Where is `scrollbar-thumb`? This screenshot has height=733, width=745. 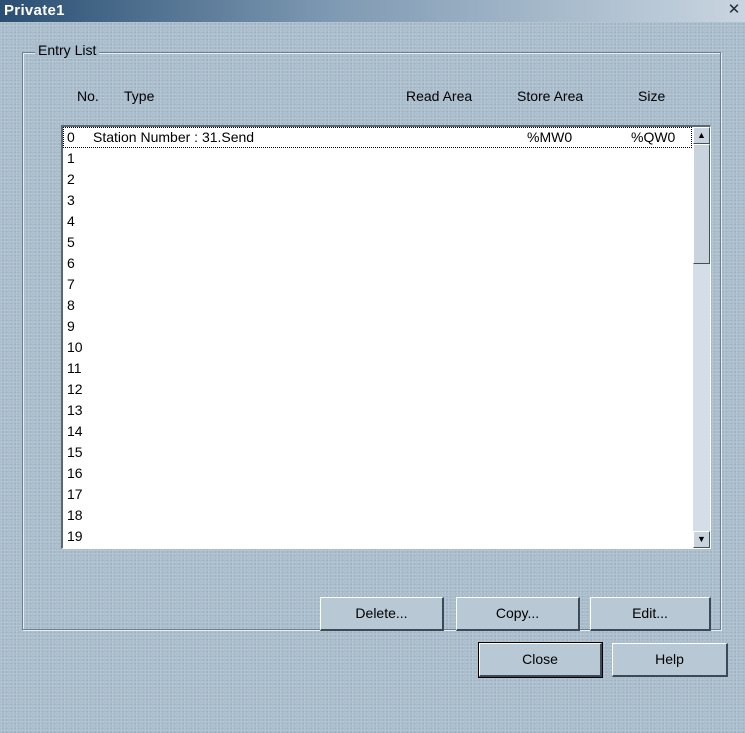
scrollbar-thumb is located at coordinates (701, 204).